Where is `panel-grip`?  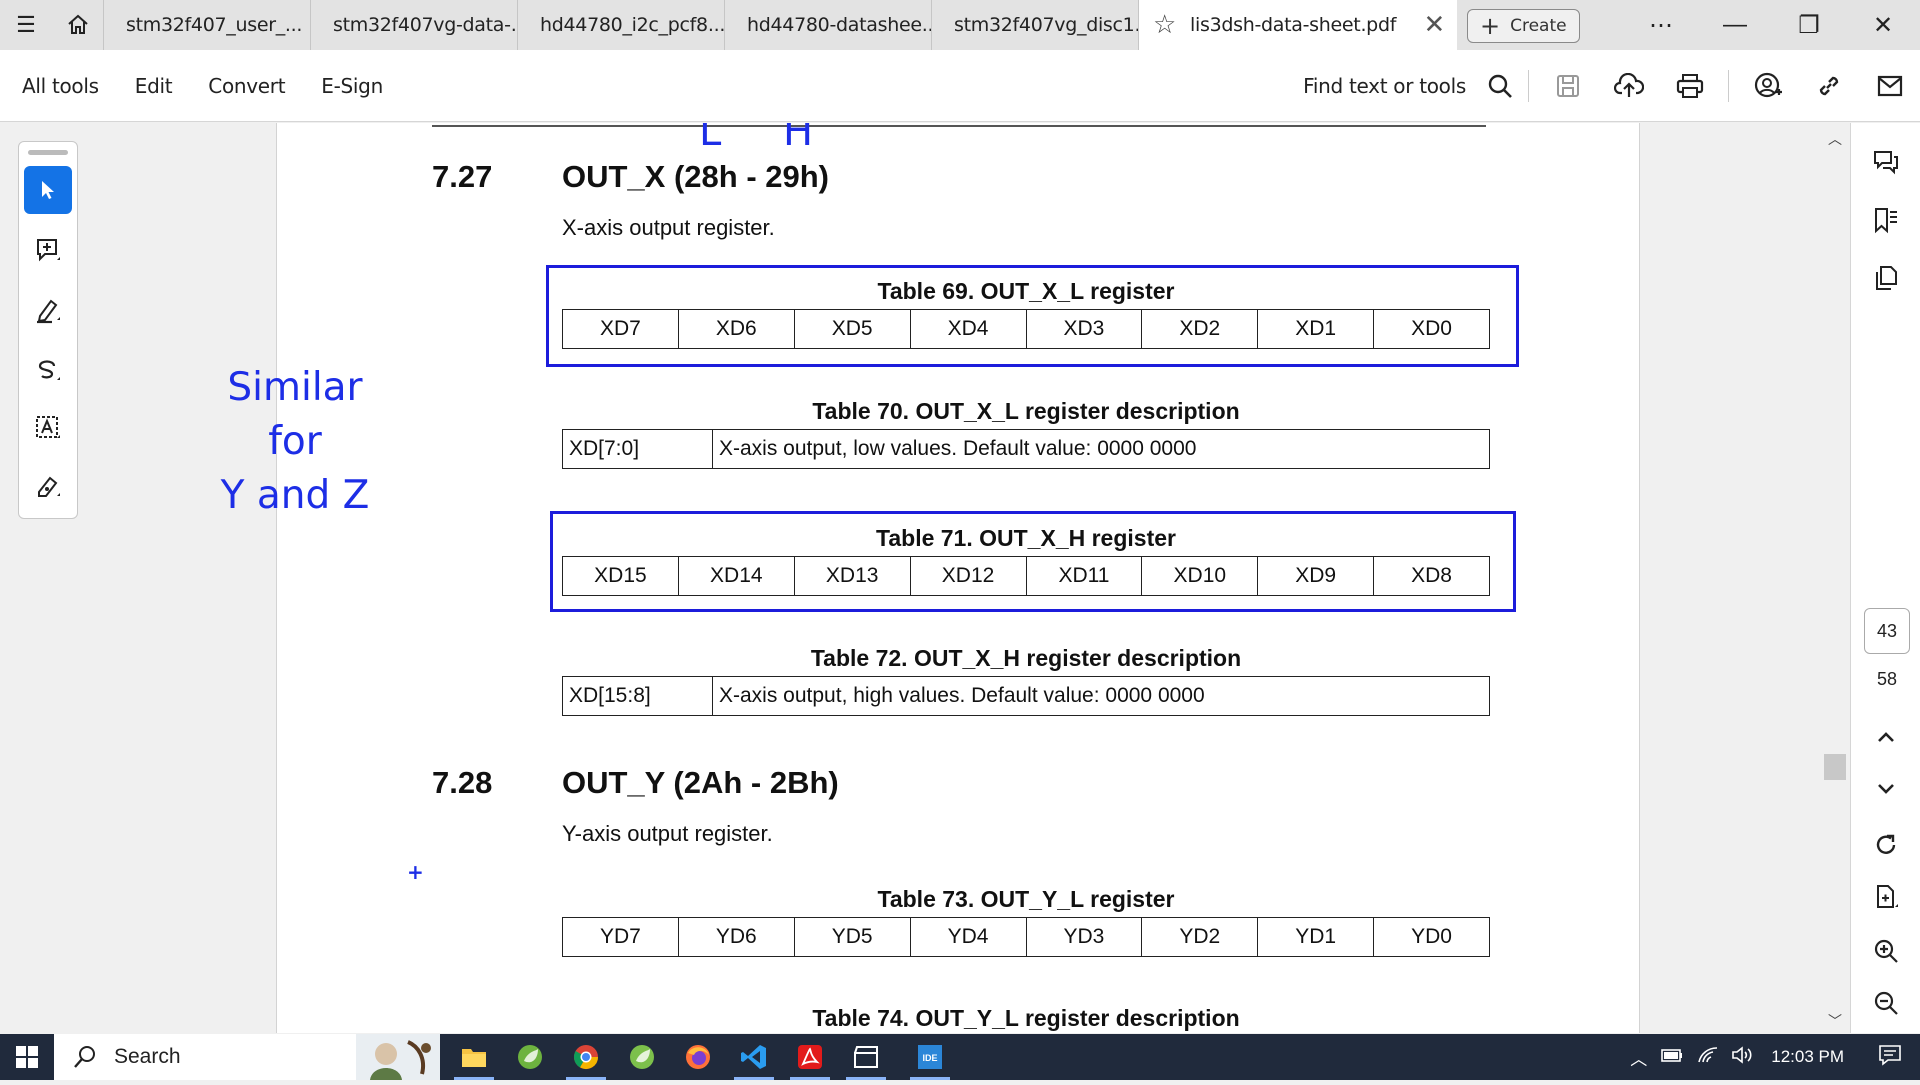 panel-grip is located at coordinates (48, 152).